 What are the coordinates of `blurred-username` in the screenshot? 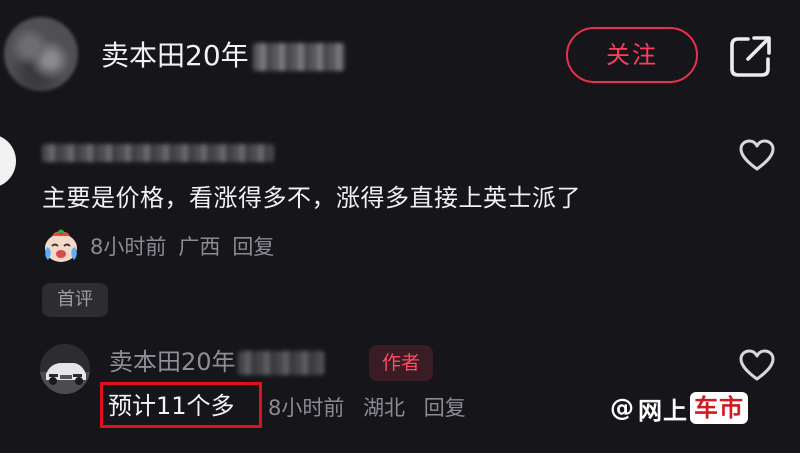 It's located at (158, 152).